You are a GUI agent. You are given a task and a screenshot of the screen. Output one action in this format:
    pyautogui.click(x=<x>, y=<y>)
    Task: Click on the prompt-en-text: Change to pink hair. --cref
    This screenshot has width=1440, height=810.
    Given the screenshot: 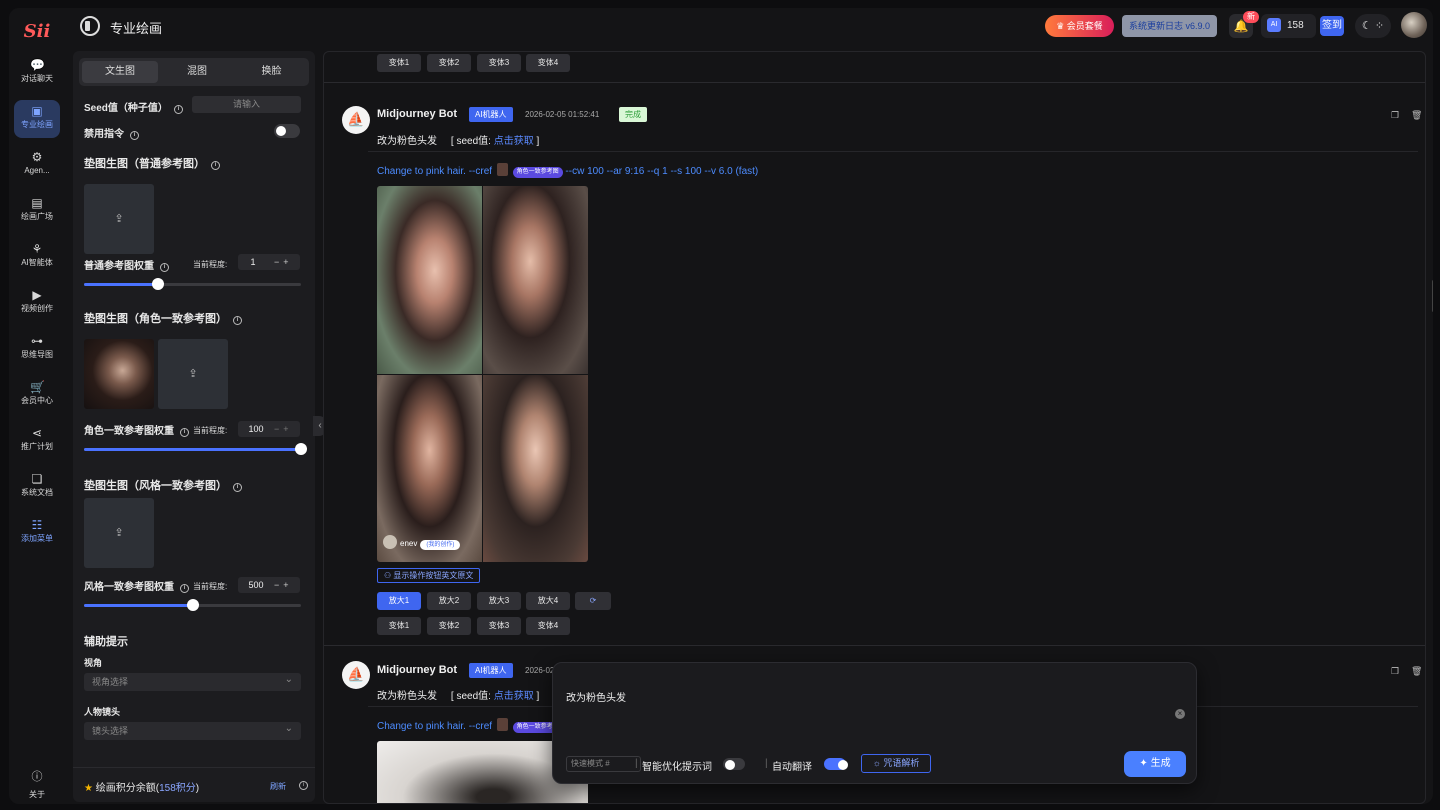 What is the action you would take?
    pyautogui.click(x=435, y=726)
    